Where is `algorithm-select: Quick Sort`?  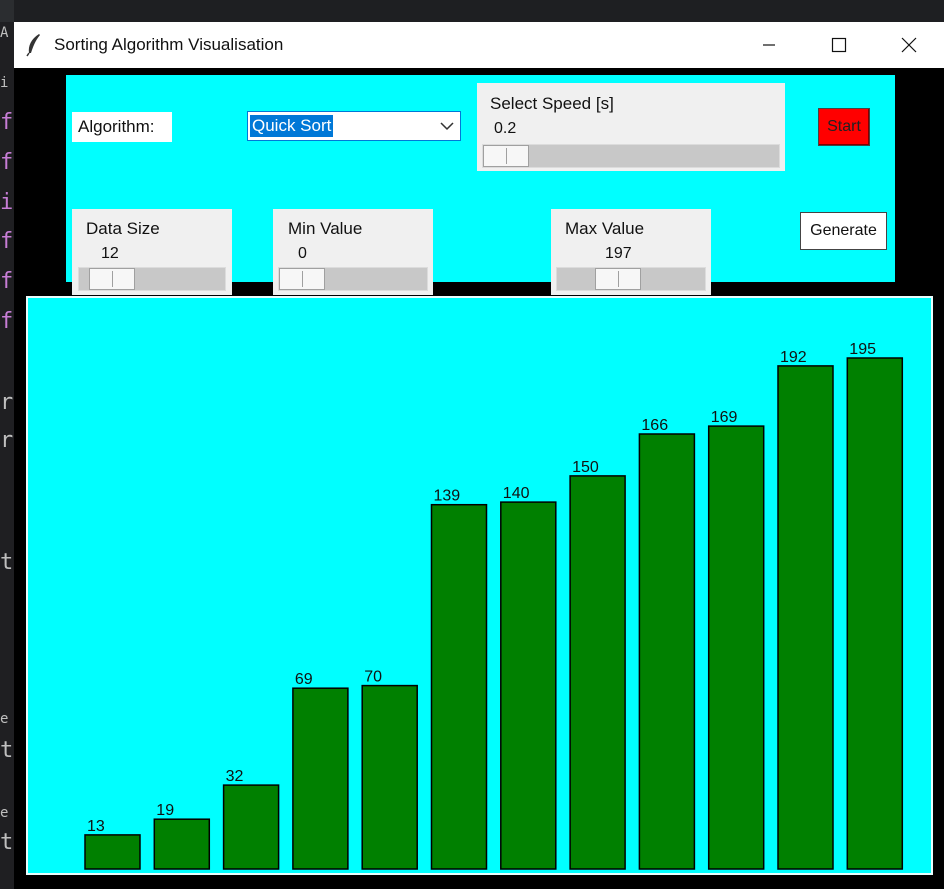
algorithm-select: Quick Sort is located at coordinates (354, 126).